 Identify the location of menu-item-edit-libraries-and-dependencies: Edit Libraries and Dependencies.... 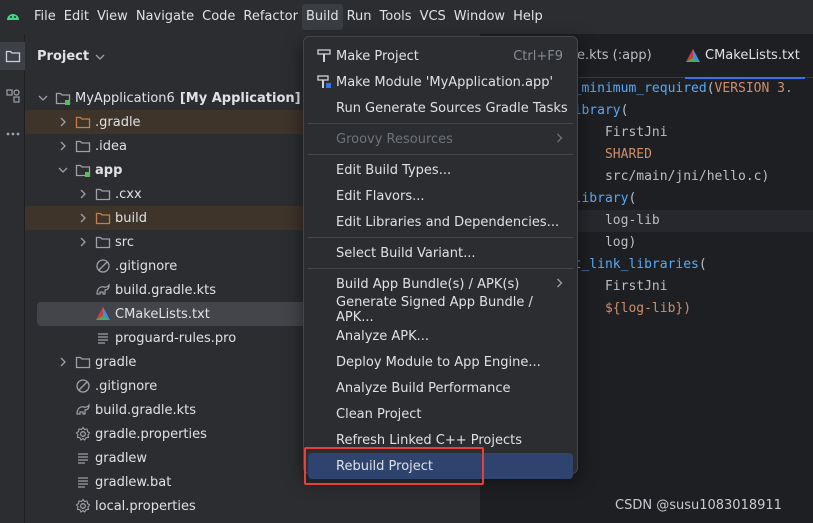
(440, 222).